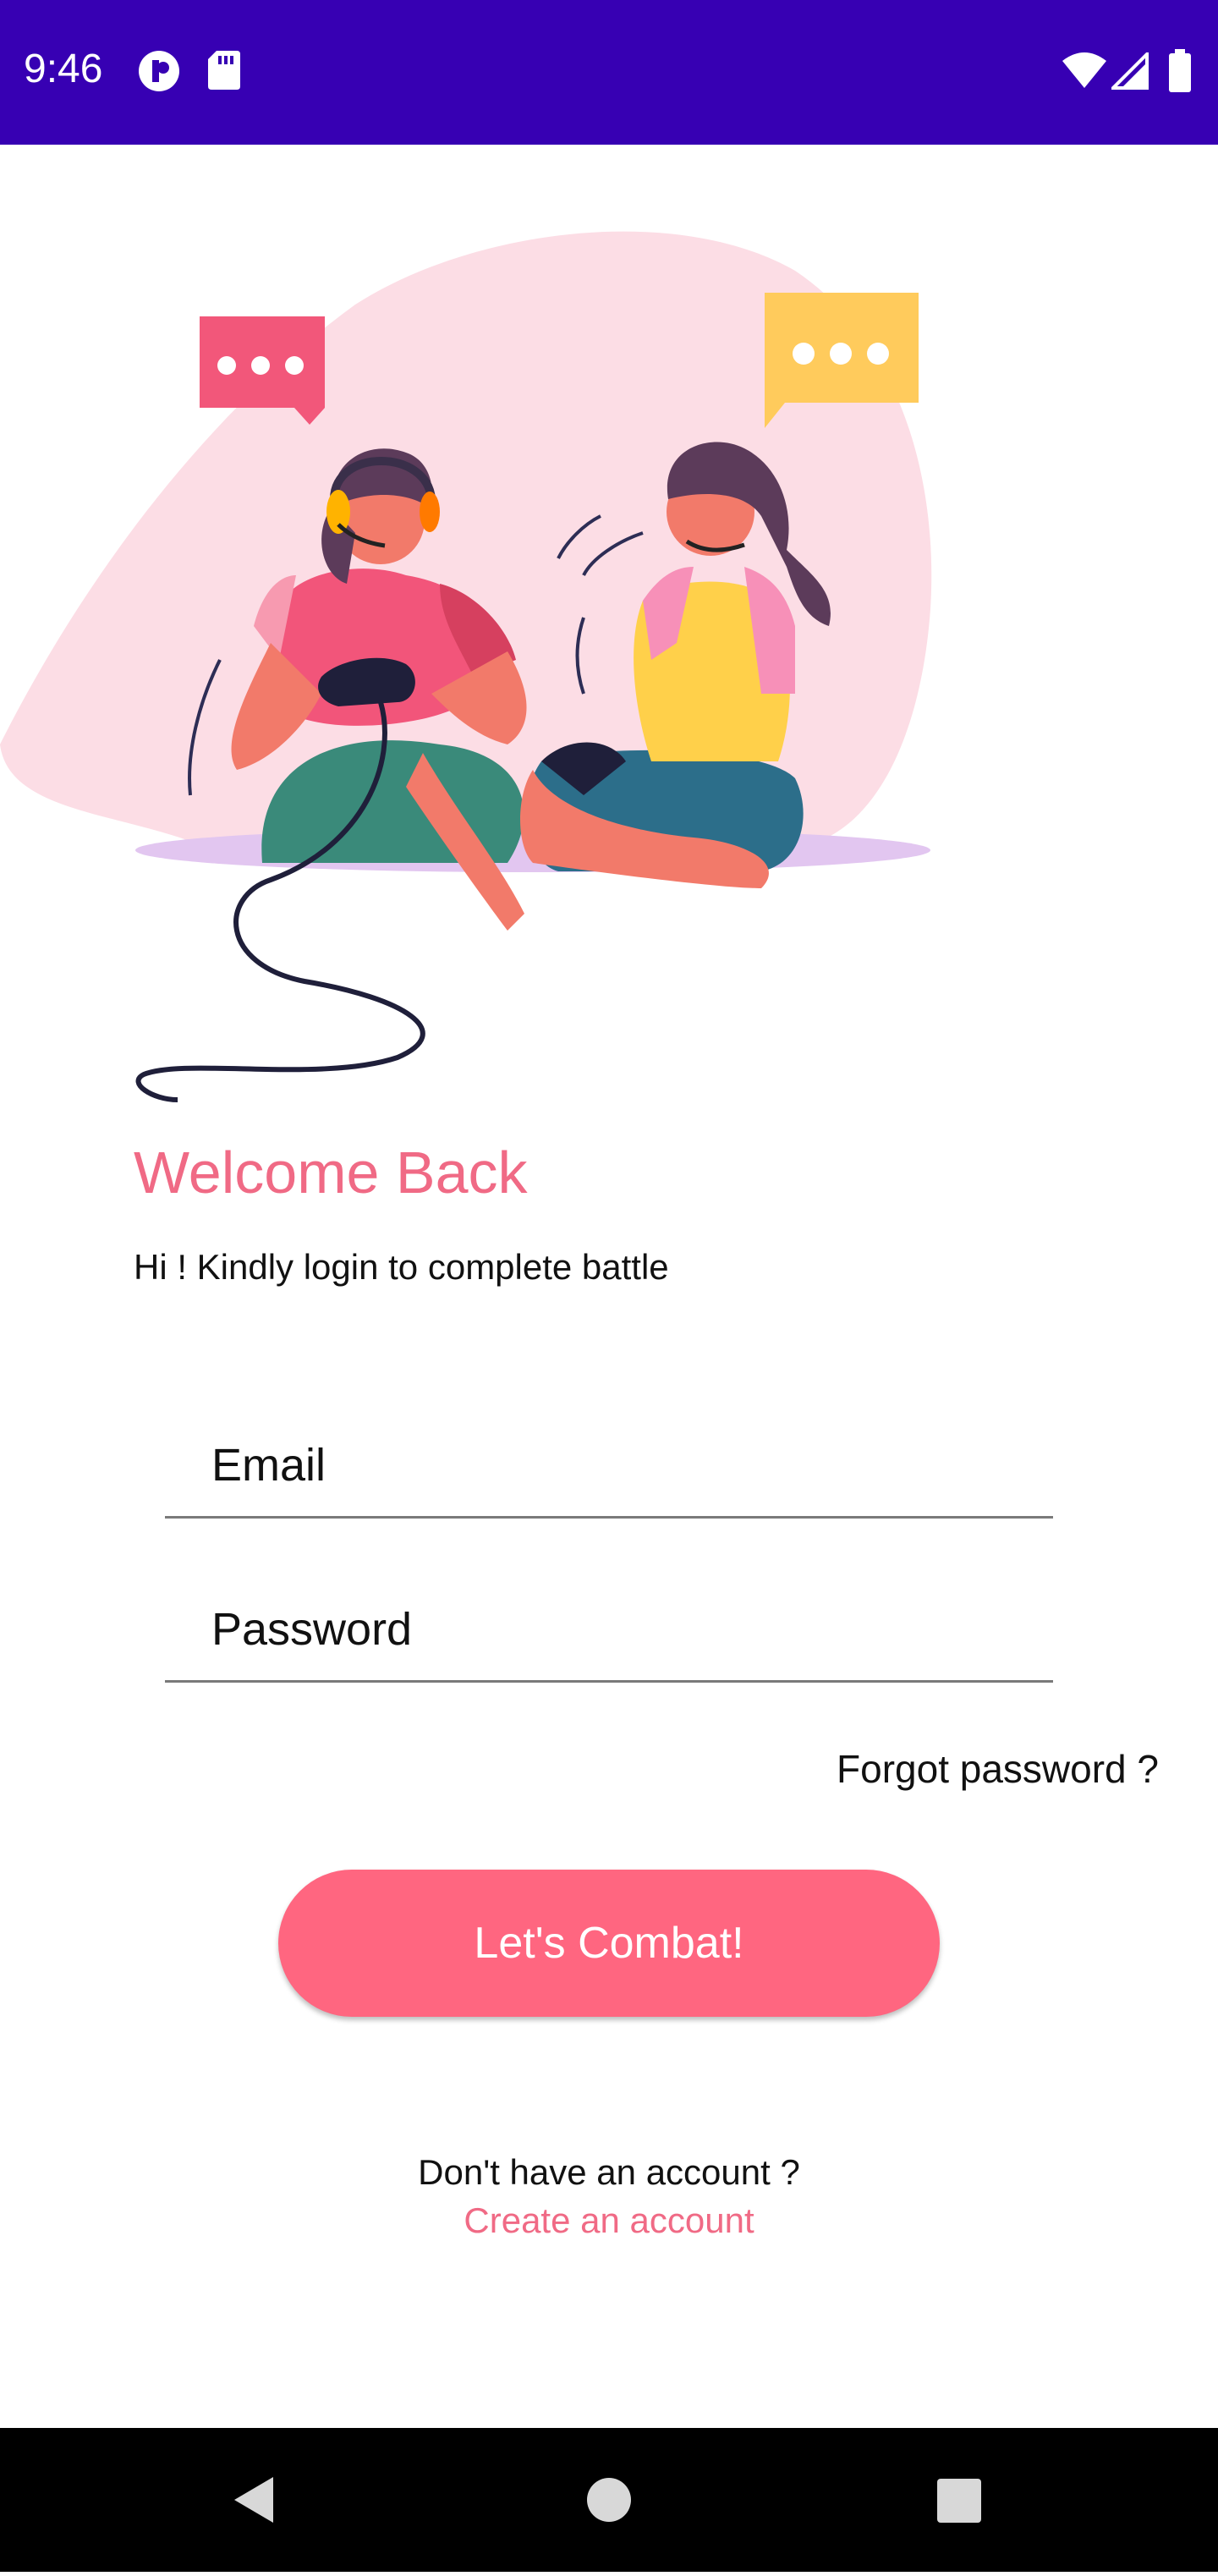  I want to click on recents-icon, so click(959, 2501).